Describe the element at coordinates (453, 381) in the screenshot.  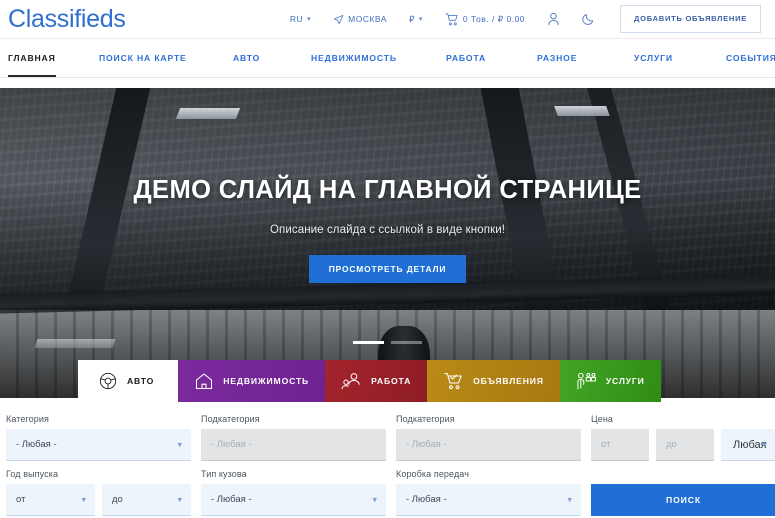
I see `cart-check-icon` at that location.